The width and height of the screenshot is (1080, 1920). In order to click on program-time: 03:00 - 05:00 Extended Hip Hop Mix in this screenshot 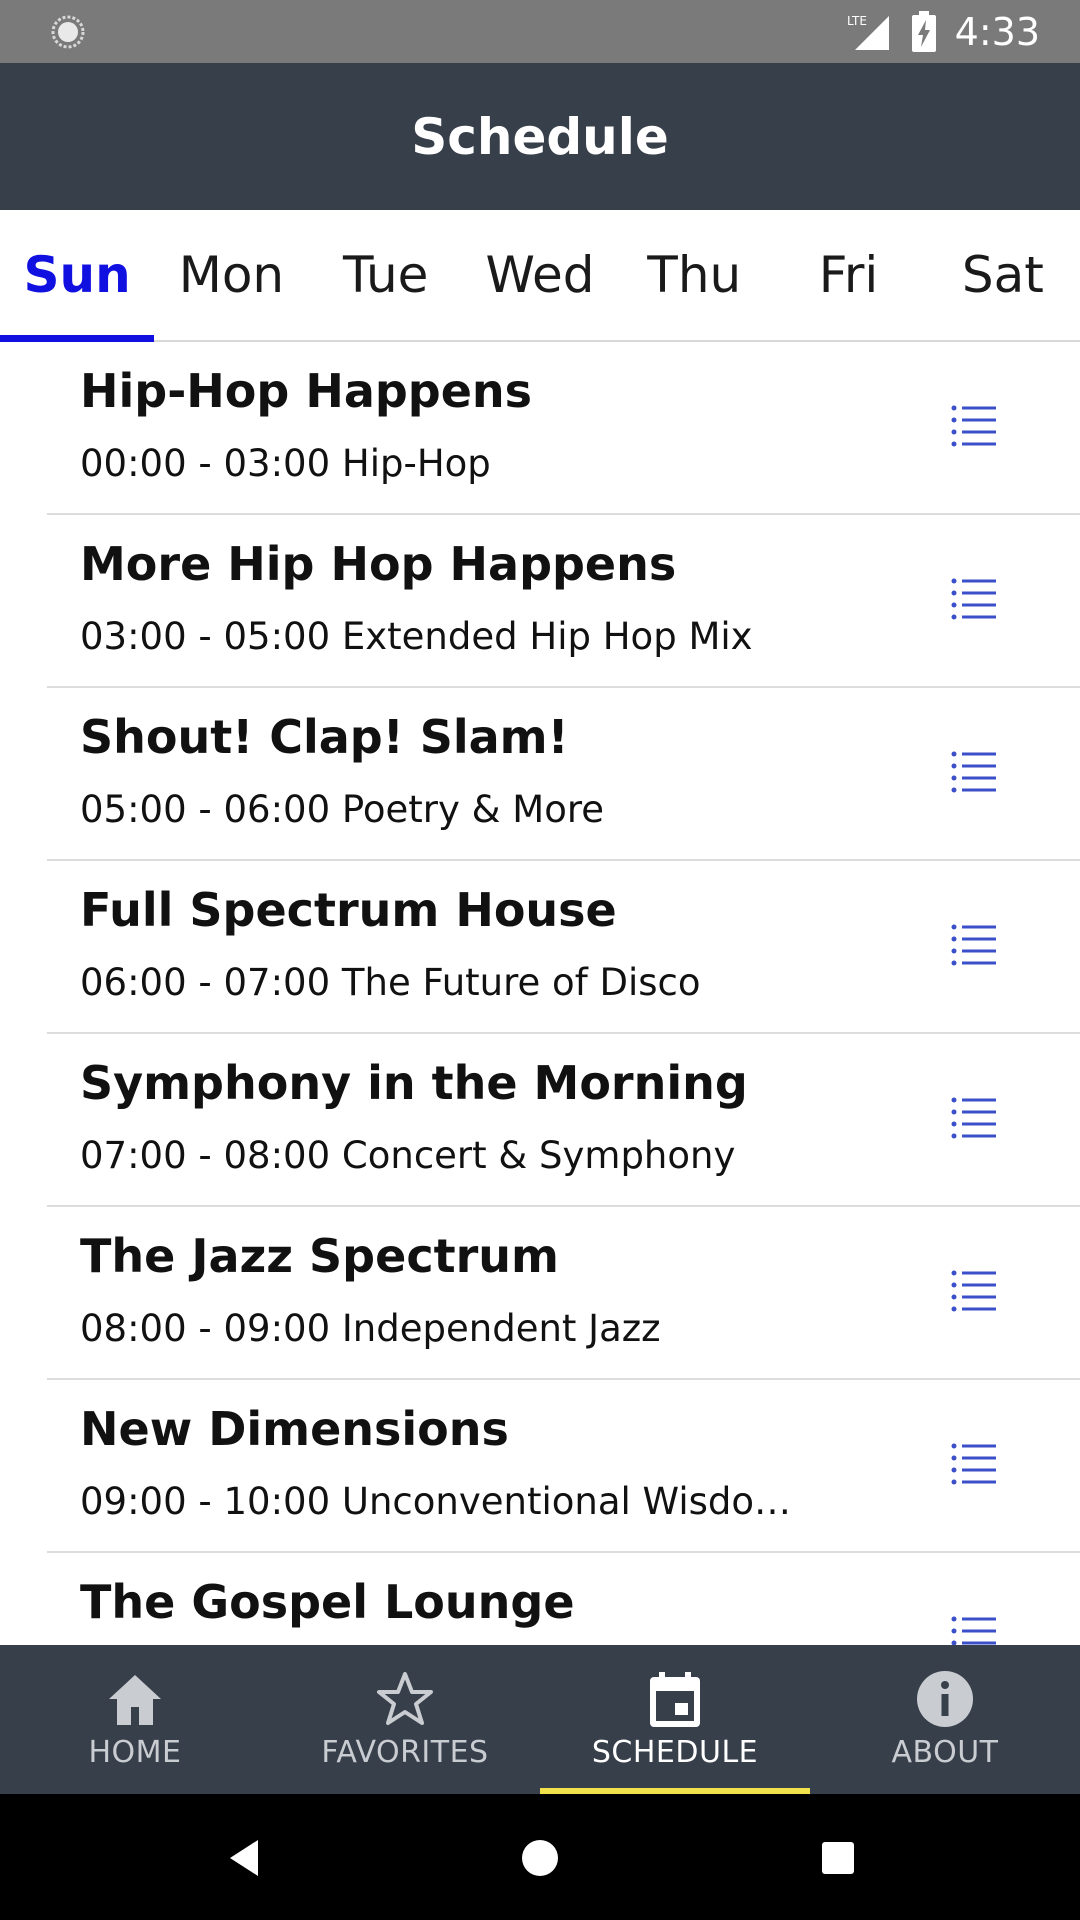, I will do `click(416, 636)`.